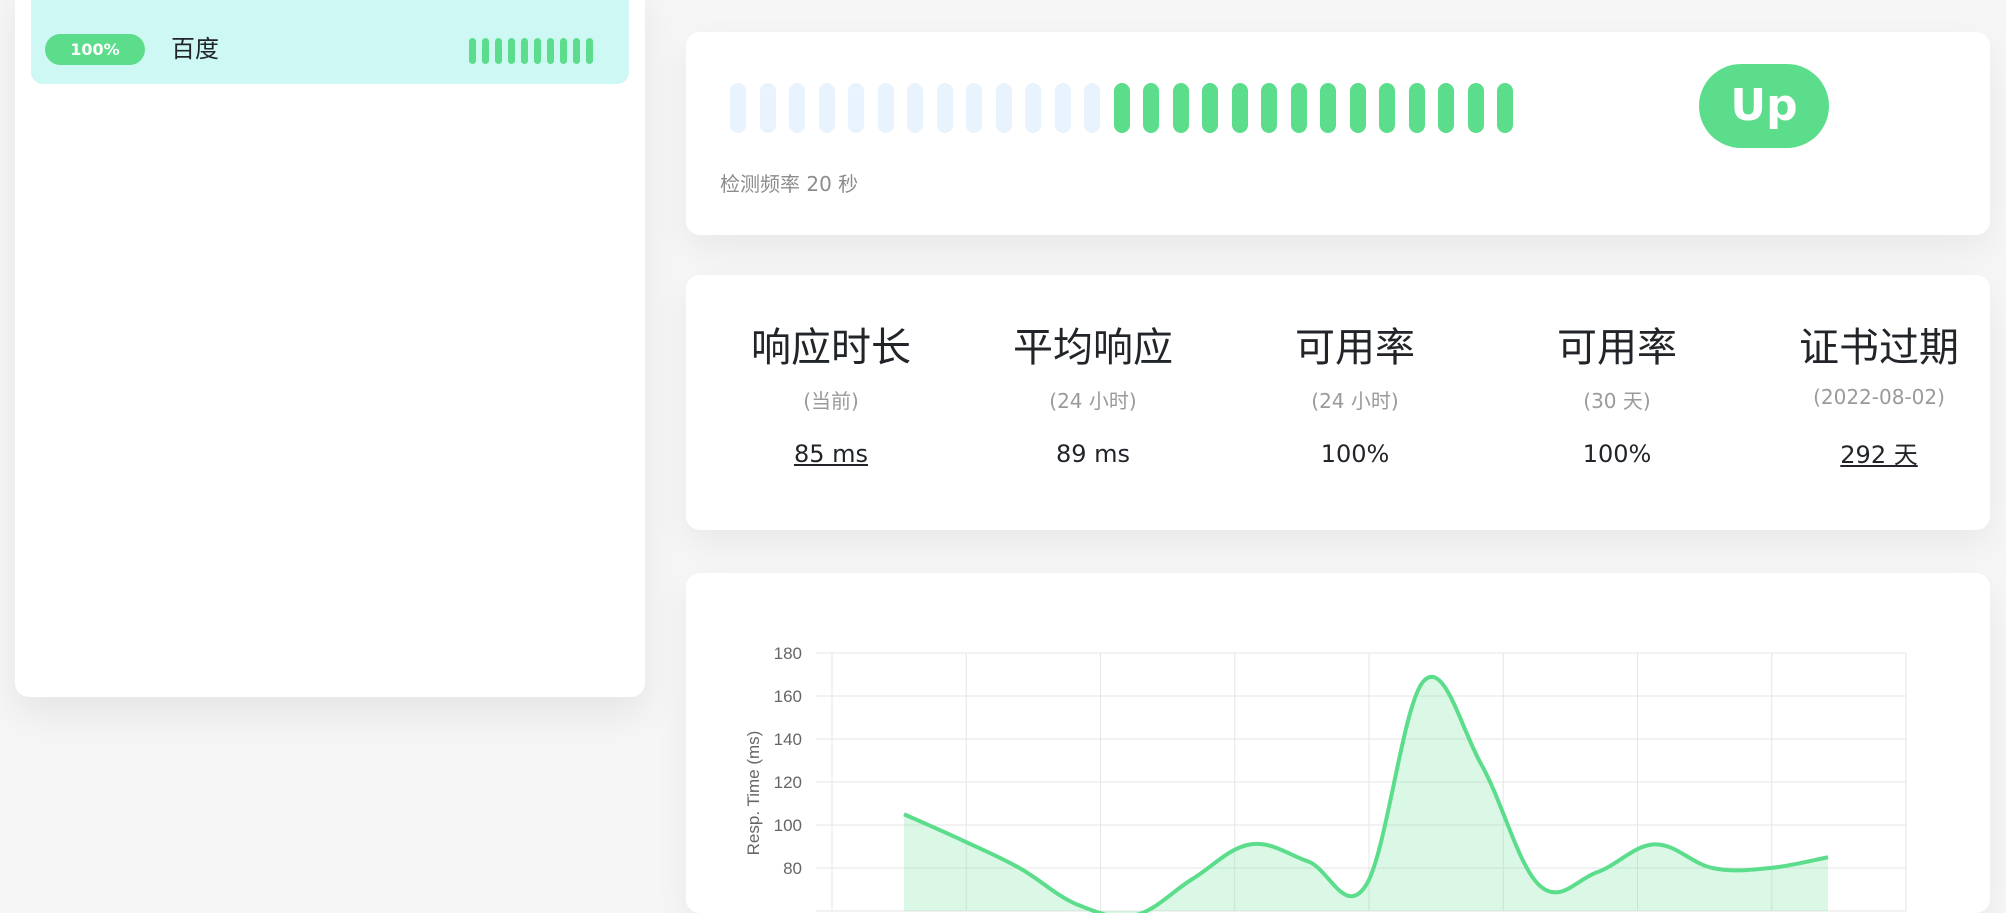  What do you see at coordinates (1764, 106) in the screenshot?
I see `status-badge: Up` at bounding box center [1764, 106].